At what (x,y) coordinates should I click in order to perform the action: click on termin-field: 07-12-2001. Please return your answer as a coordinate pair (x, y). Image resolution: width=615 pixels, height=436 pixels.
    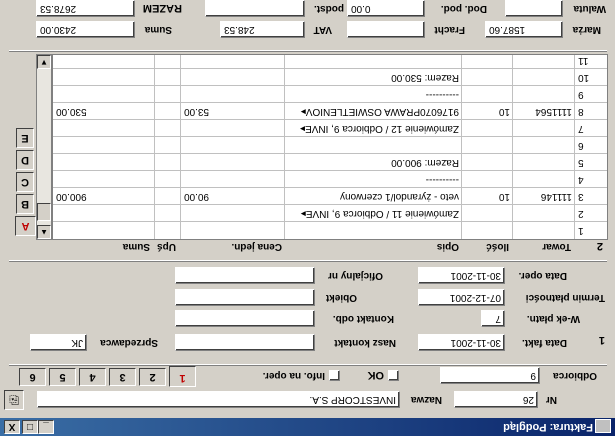
    Looking at the image, I should click on (461, 297).